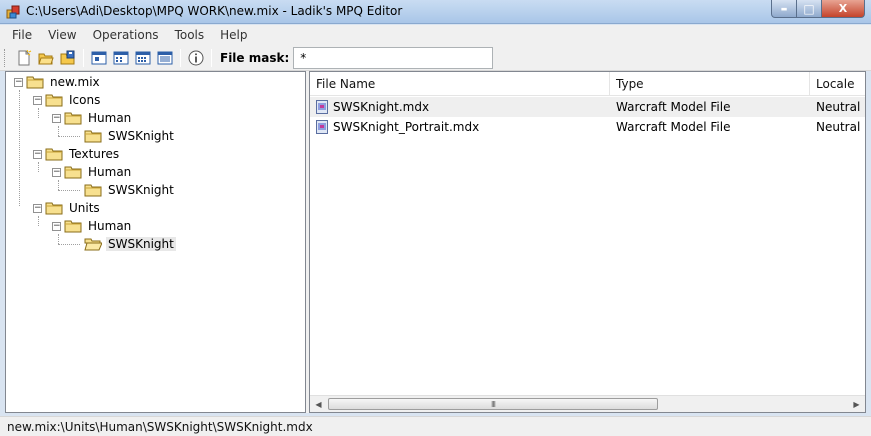 The height and width of the screenshot is (436, 871). I want to click on menu-file: File, so click(22, 35).